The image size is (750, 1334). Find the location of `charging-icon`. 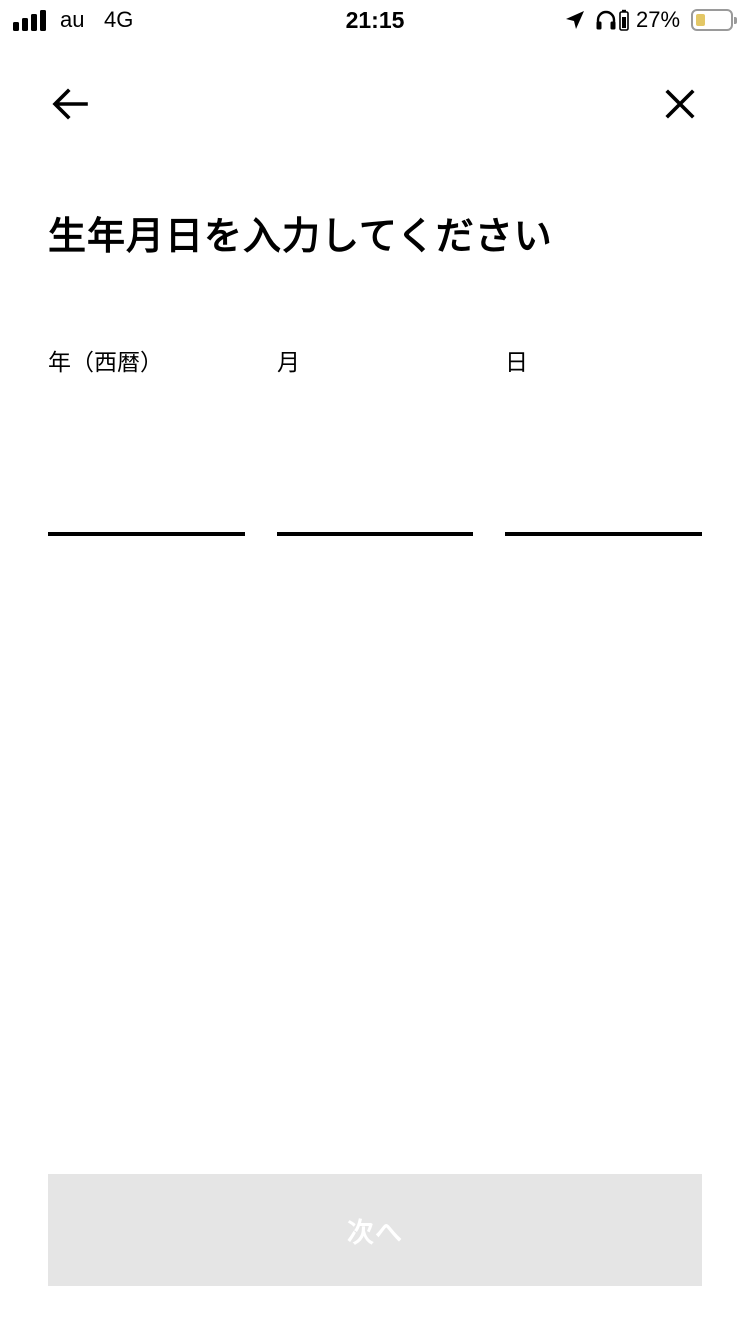

charging-icon is located at coordinates (624, 20).